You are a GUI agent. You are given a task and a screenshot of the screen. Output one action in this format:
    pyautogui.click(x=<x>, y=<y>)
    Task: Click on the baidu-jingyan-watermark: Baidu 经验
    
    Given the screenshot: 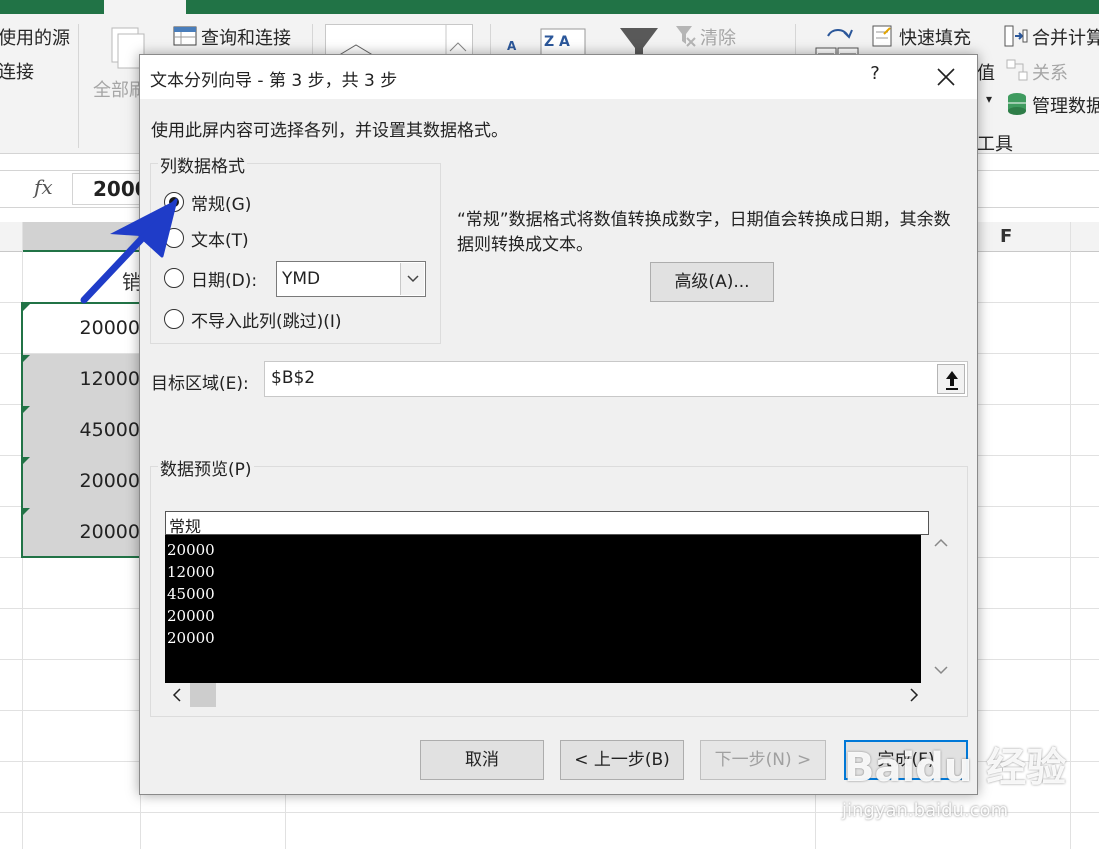 What is the action you would take?
    pyautogui.click(x=955, y=768)
    